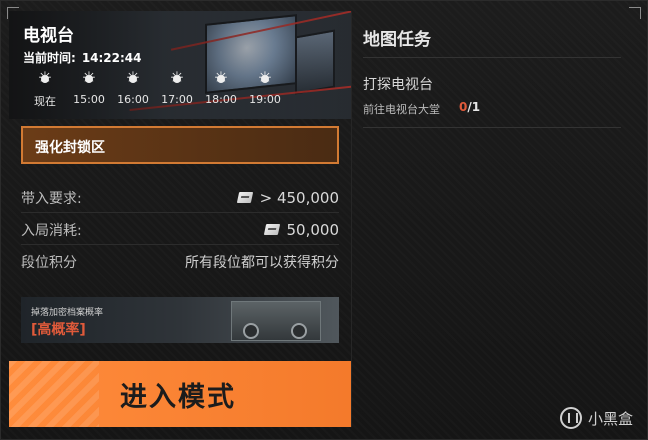  What do you see at coordinates (51, 198) in the screenshot?
I see `carry-requirement-label: 带入要求:` at bounding box center [51, 198].